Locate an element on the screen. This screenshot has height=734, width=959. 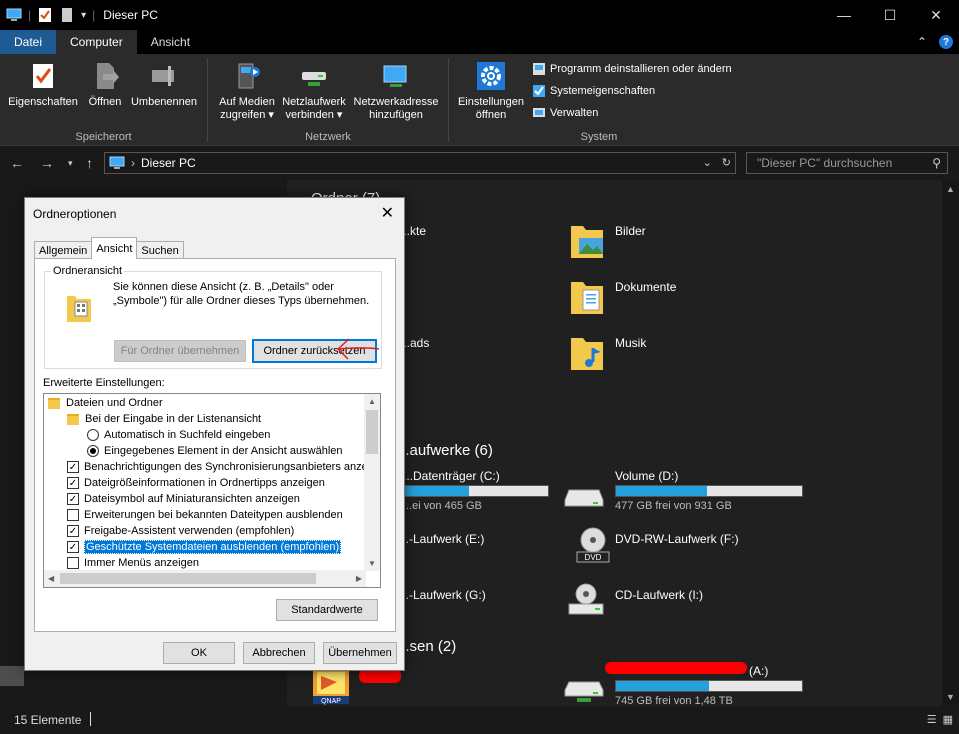
tree-hscroll-thumb is located at coordinates (188, 578).